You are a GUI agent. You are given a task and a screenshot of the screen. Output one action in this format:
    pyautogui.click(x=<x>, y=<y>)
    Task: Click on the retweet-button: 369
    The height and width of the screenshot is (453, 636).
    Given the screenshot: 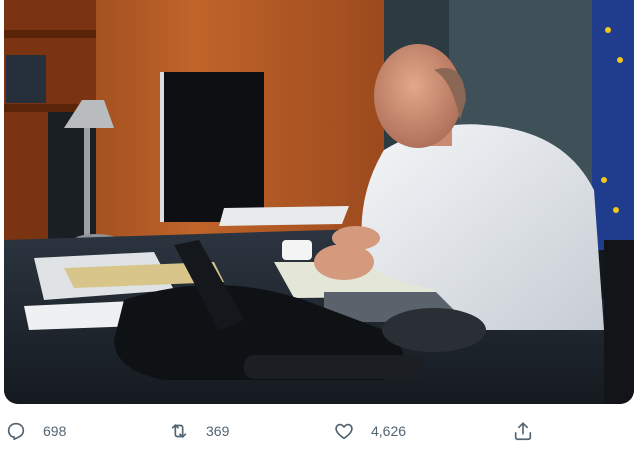 What is the action you would take?
    pyautogui.click(x=198, y=431)
    